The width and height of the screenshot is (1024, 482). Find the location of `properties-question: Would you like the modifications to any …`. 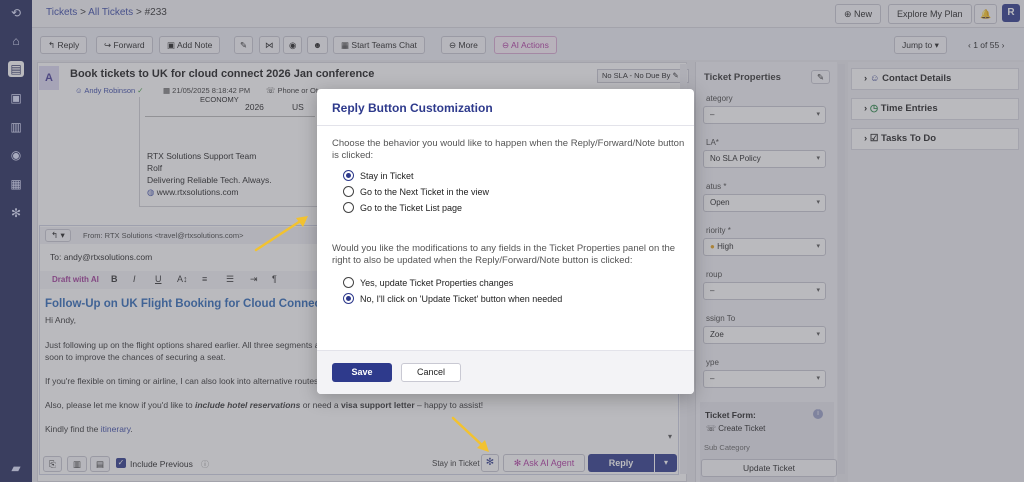

properties-question: Would you like the modifications to any … is located at coordinates (504, 254).